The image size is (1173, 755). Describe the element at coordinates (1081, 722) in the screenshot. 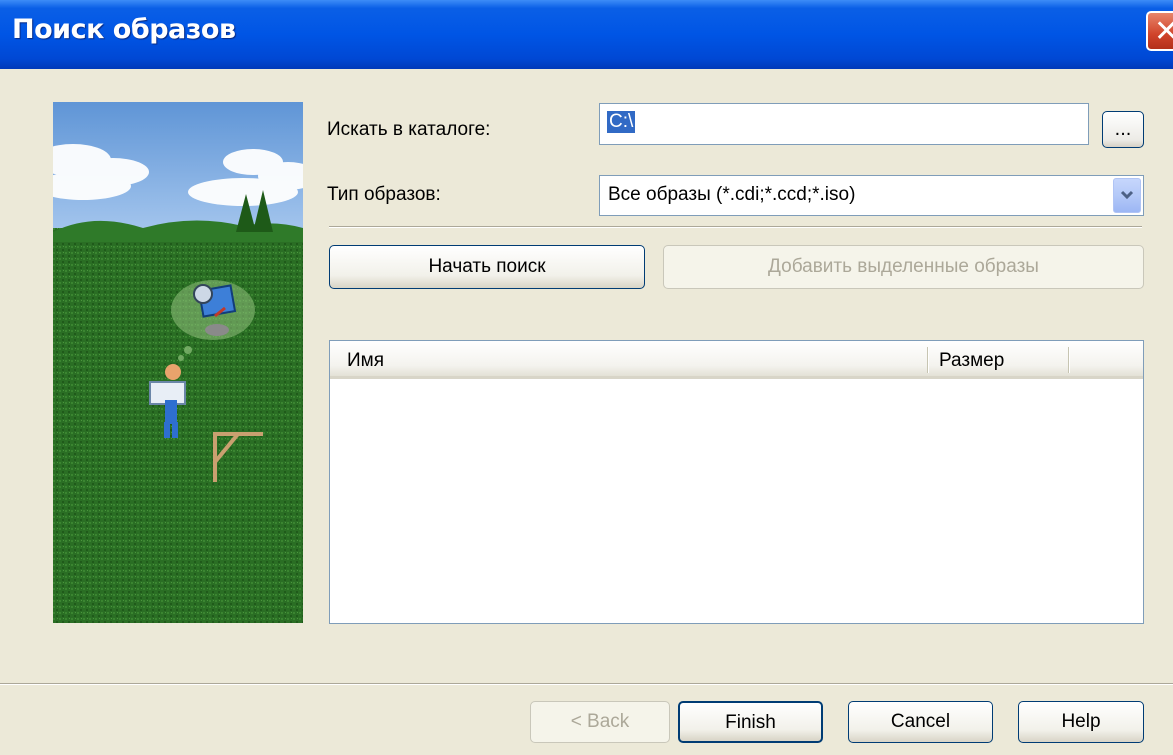

I see `help-button: Help` at that location.